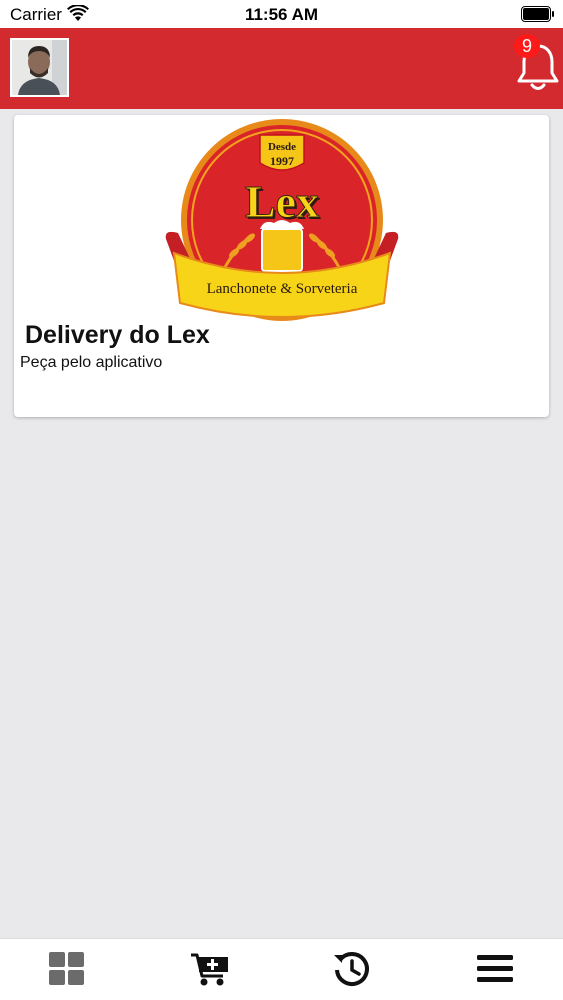  I want to click on history-icon, so click(351, 969).